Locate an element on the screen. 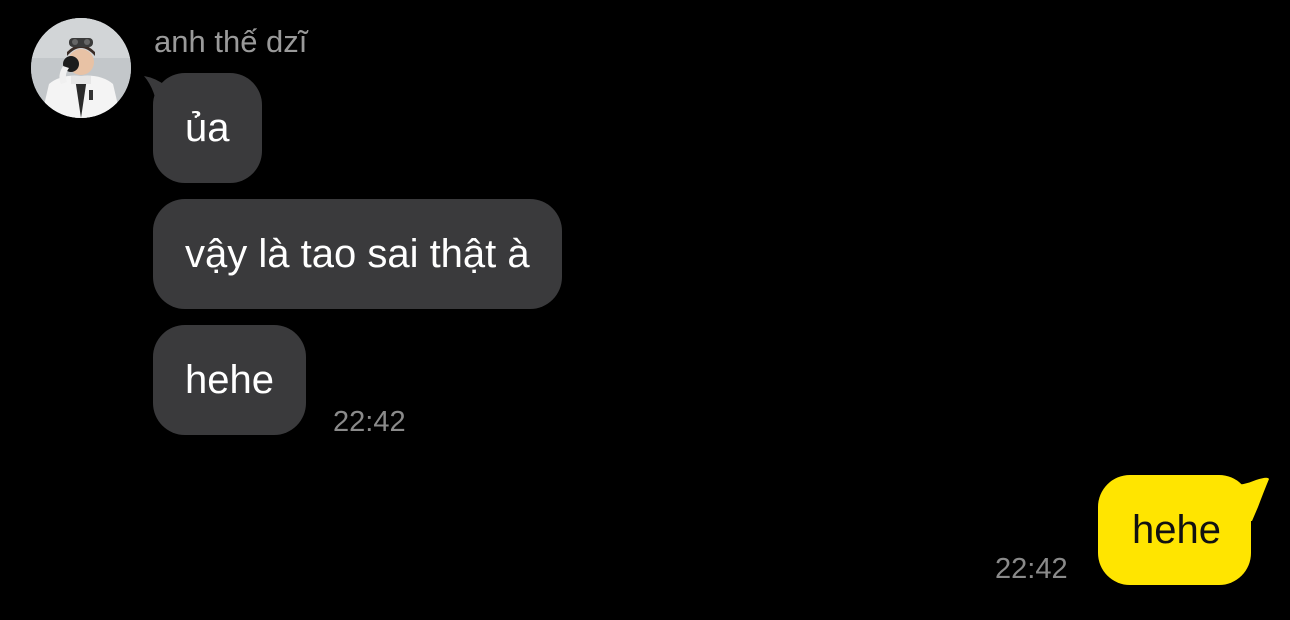 The width and height of the screenshot is (1290, 620). incoming-message-bubble: ủa is located at coordinates (207, 128).